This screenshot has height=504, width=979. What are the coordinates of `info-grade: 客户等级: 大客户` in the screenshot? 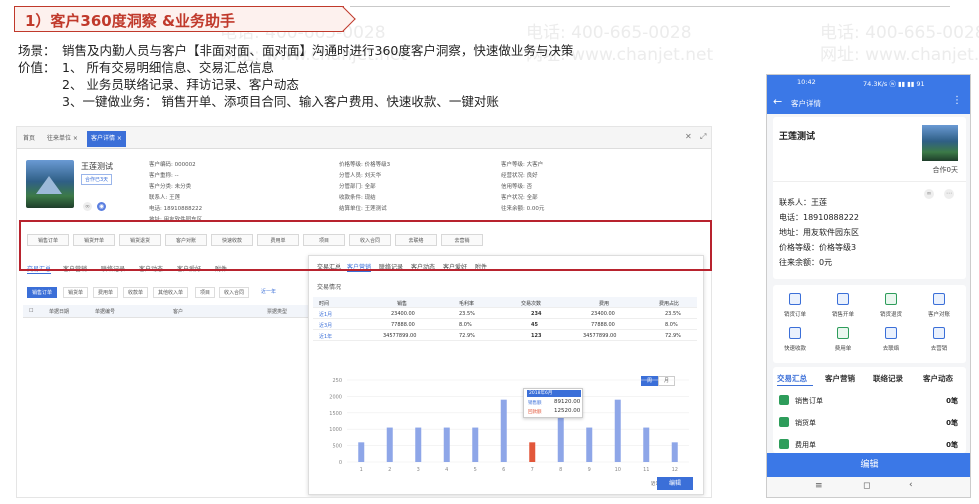 It's located at (522, 165).